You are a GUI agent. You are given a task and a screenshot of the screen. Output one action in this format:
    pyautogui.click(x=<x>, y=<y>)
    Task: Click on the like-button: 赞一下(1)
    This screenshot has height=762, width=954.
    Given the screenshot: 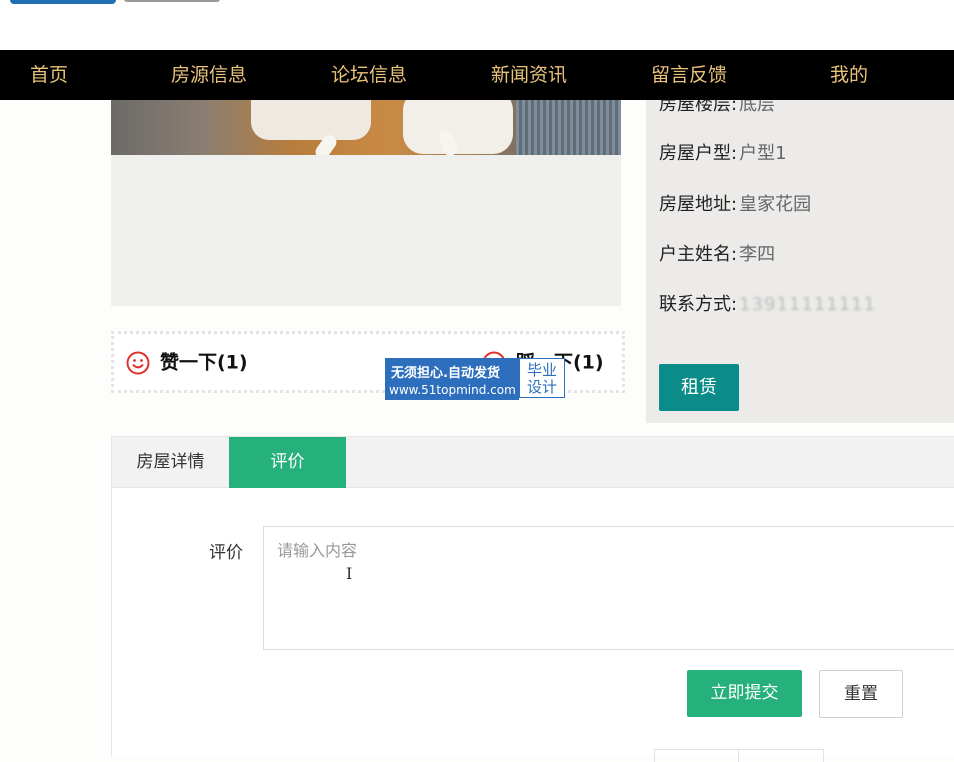 What is the action you would take?
    pyautogui.click(x=187, y=362)
    